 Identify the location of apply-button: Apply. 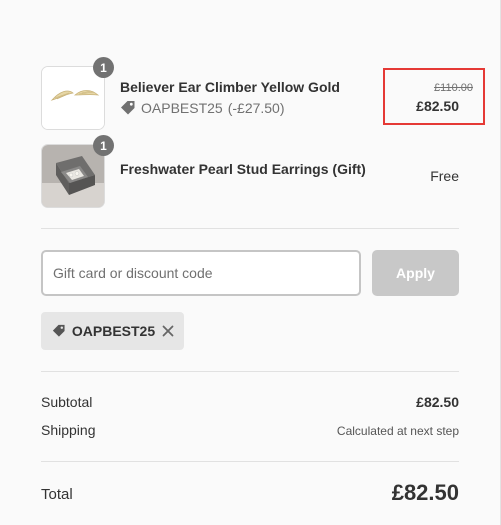
(415, 273).